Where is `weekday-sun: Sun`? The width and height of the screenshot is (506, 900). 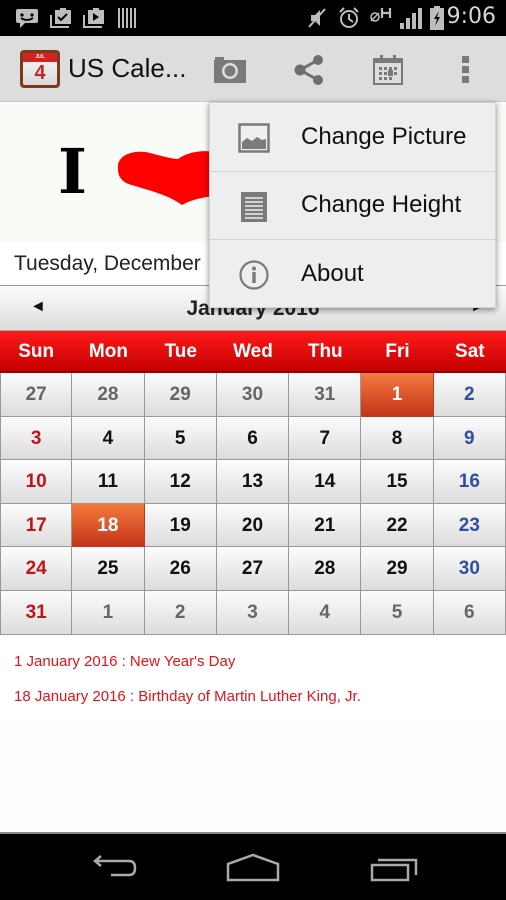
weekday-sun: Sun is located at coordinates (36, 351).